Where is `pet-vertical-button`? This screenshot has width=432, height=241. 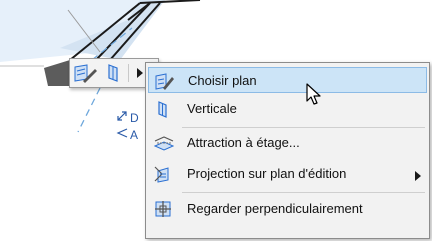 pet-vertical-button is located at coordinates (114, 73).